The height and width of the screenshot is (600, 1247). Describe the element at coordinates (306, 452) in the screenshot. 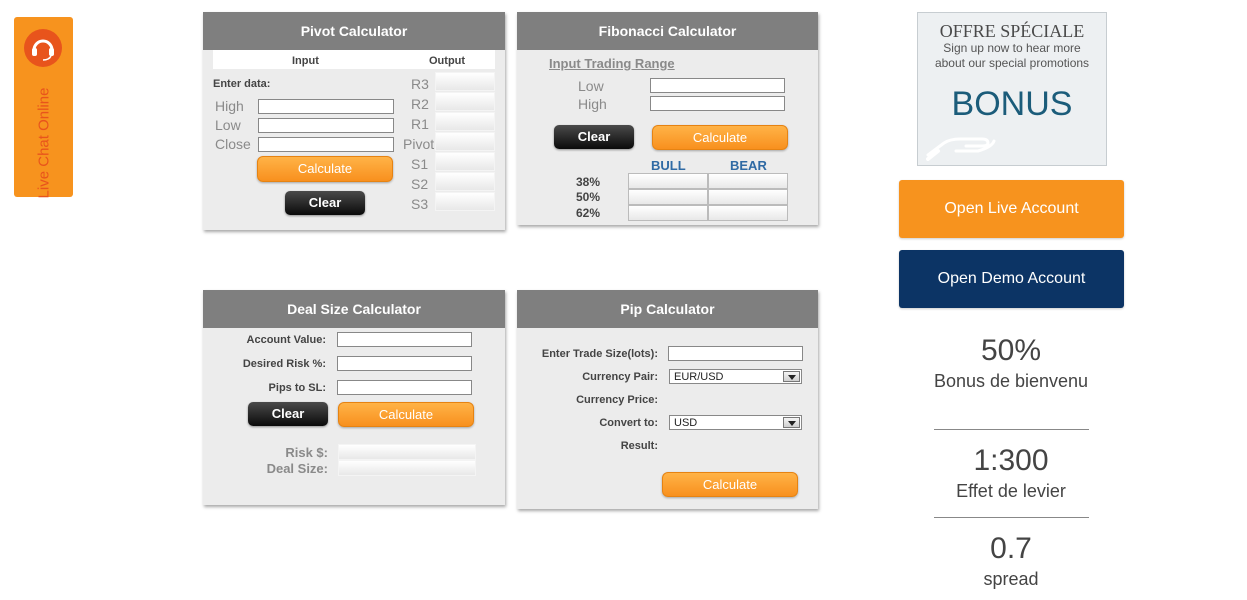

I see `risk-label: Risk $:` at that location.